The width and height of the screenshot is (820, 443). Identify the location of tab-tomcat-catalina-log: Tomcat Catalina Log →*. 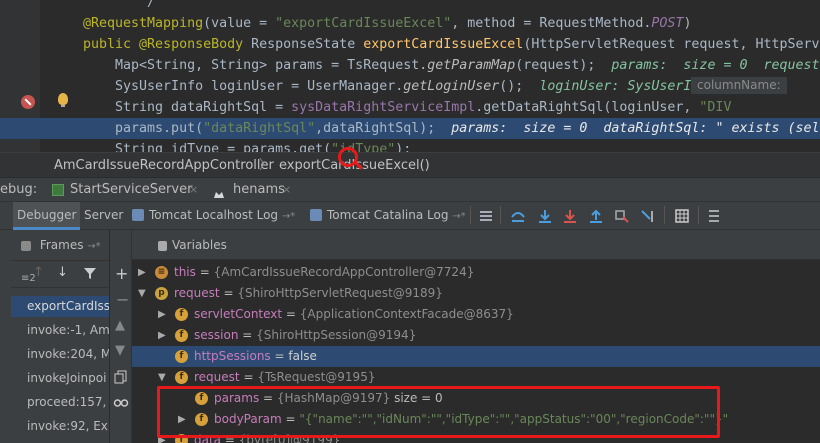
(388, 216).